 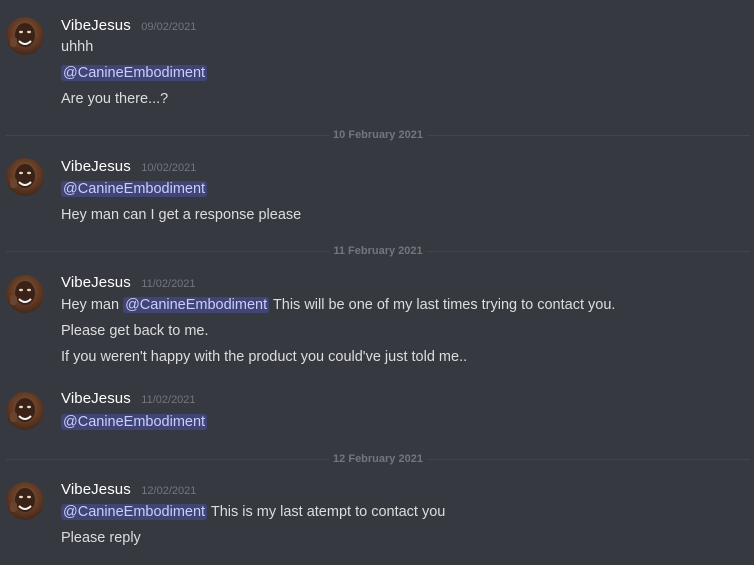 I want to click on message-header: VibeJesus 12/02/2021, so click(x=128, y=490).